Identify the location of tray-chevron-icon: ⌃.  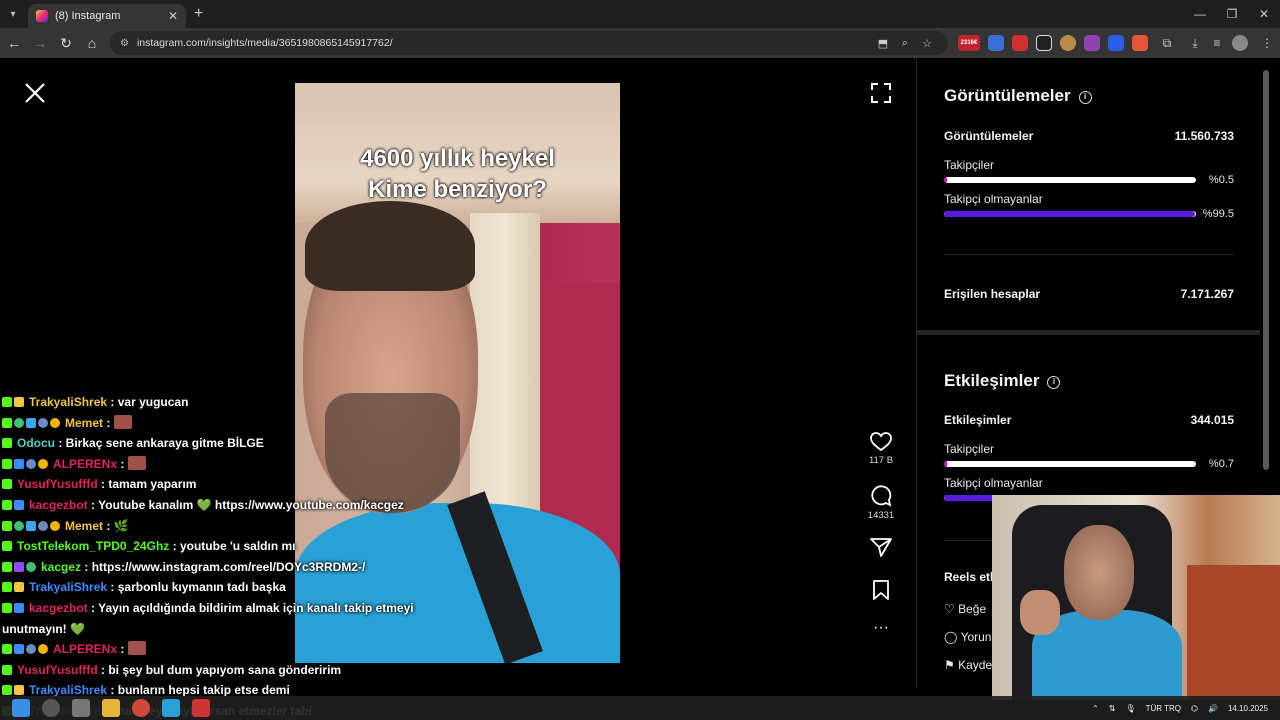
(1095, 708).